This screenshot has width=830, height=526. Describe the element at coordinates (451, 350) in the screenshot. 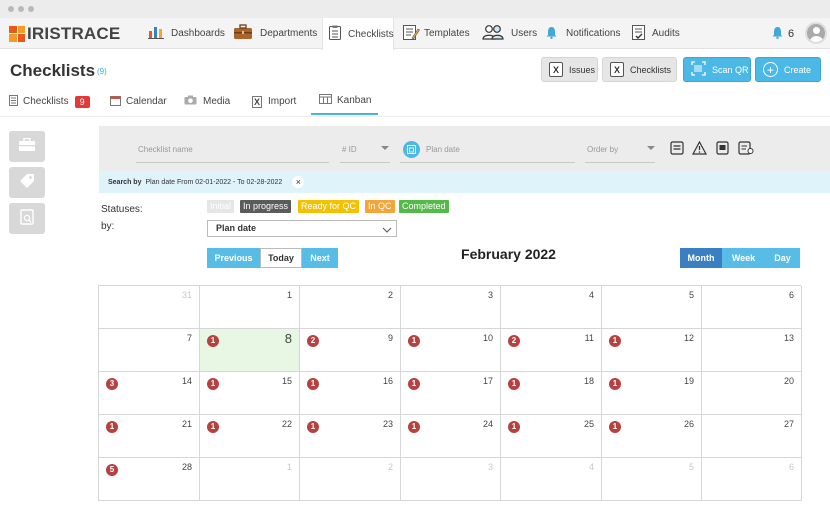

I see `calendar-day-cell: 10 1` at that location.